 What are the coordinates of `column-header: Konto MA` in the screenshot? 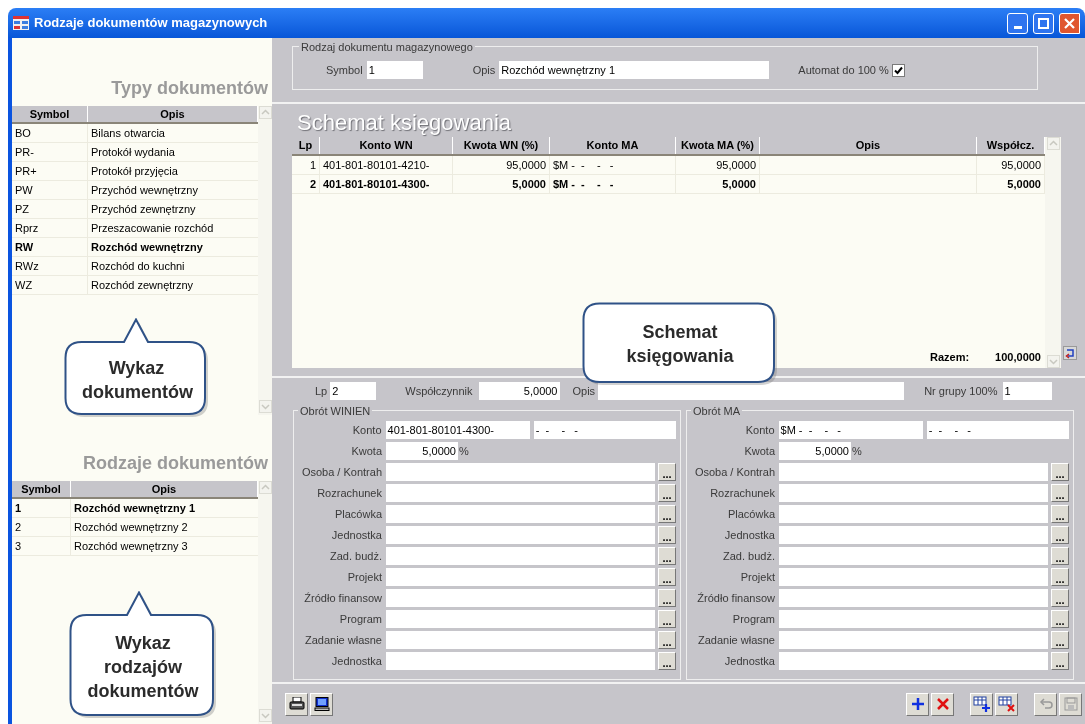 It's located at (613, 145).